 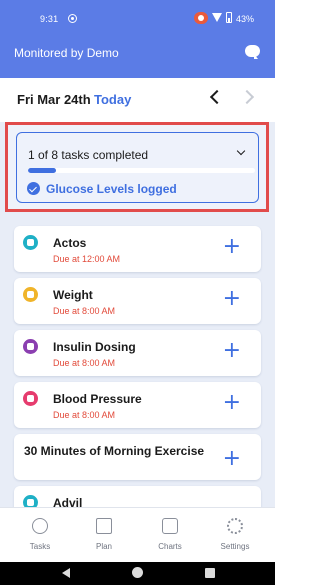 I want to click on task-name: Blood Pressure, so click(x=97, y=399).